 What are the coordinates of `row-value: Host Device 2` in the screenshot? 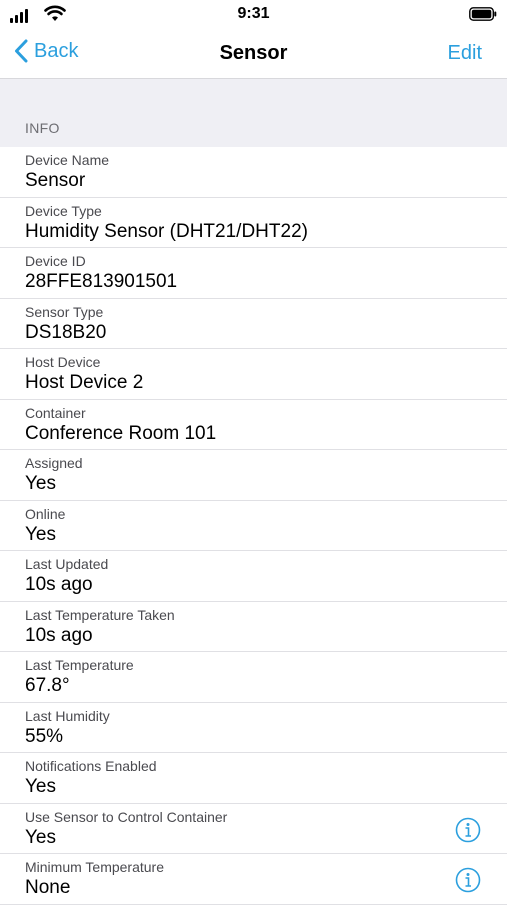 It's located at (84, 382).